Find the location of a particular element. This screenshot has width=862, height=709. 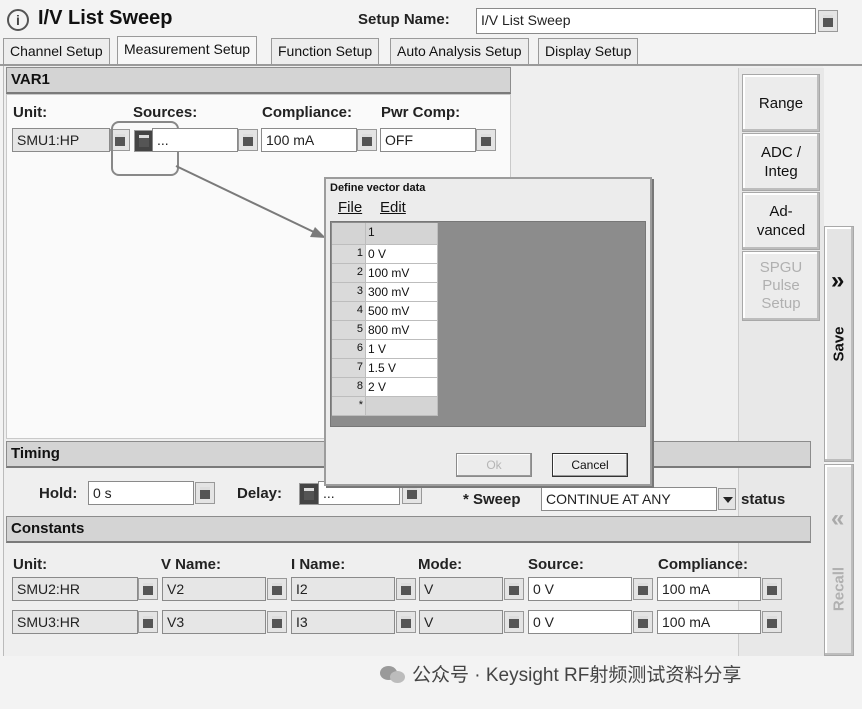

row-number: 3 is located at coordinates (349, 292).